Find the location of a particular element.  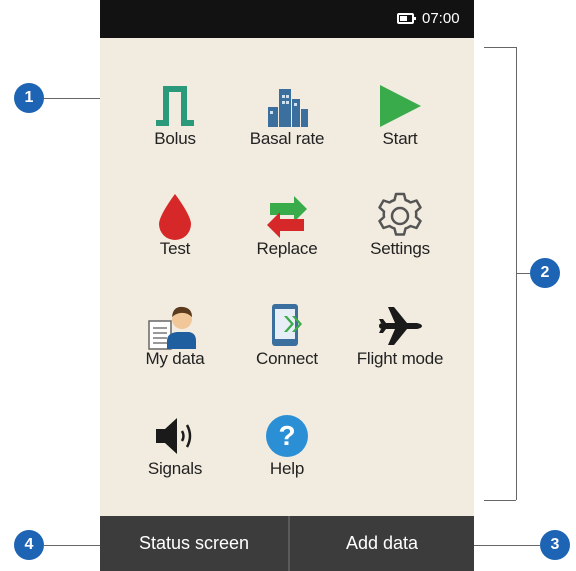

menu-item-label: My data is located at coordinates (175, 358).